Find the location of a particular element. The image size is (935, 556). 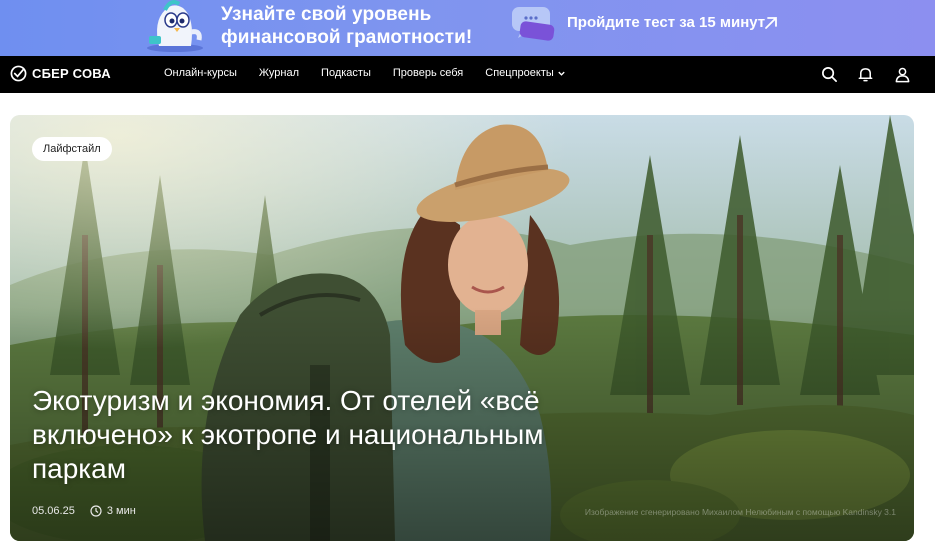

user-icon is located at coordinates (902, 74).